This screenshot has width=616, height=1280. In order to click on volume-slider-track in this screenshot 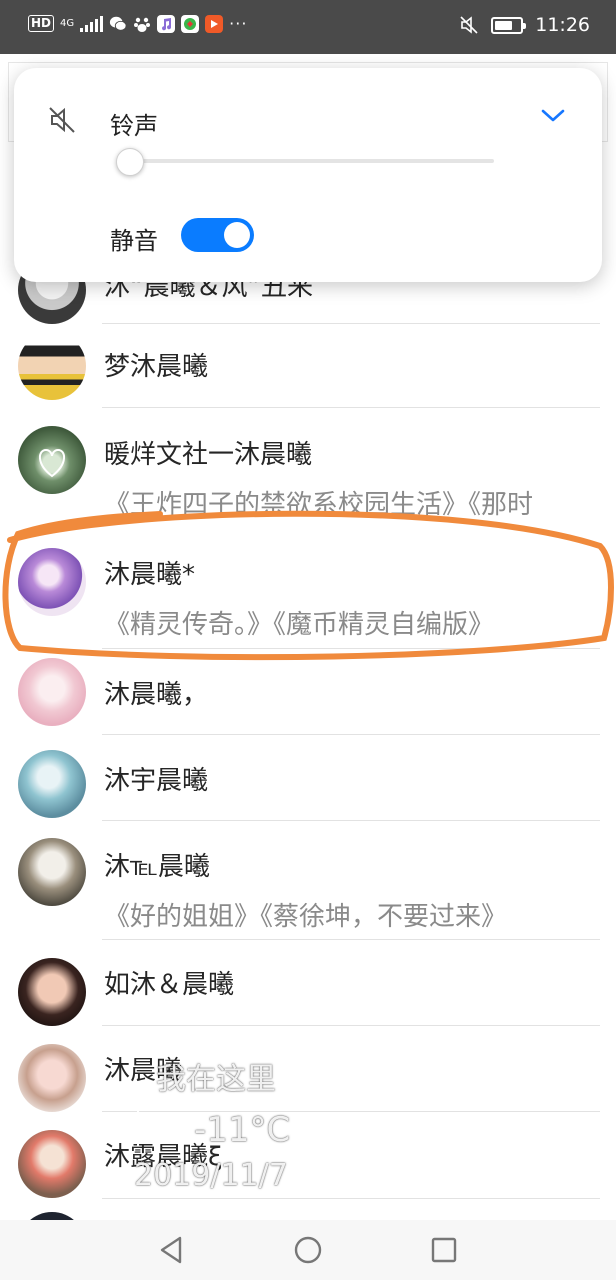, I will do `click(312, 161)`.